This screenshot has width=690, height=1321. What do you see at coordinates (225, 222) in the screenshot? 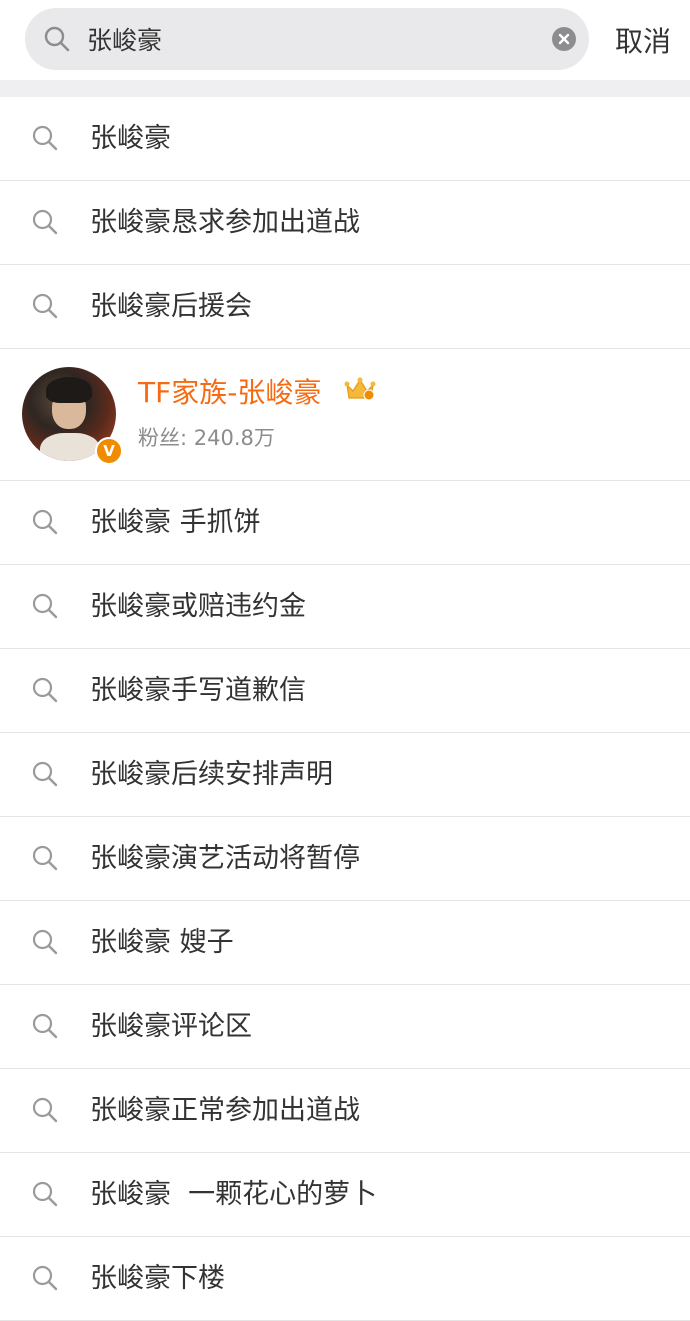
I see `suggestion-text: 张峻豪恳求参加出道战` at bounding box center [225, 222].